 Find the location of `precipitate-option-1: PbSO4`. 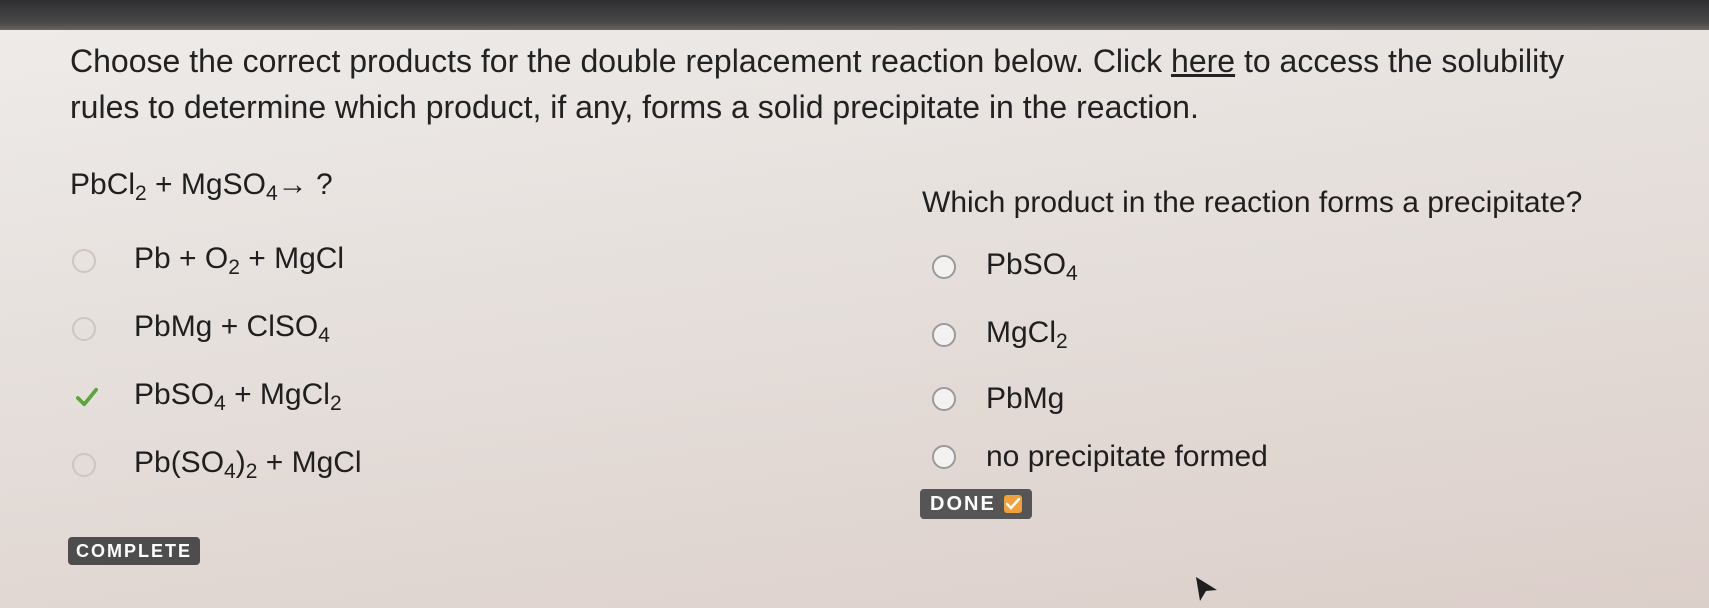

precipitate-option-1: PbSO4 is located at coordinates (1005, 267).